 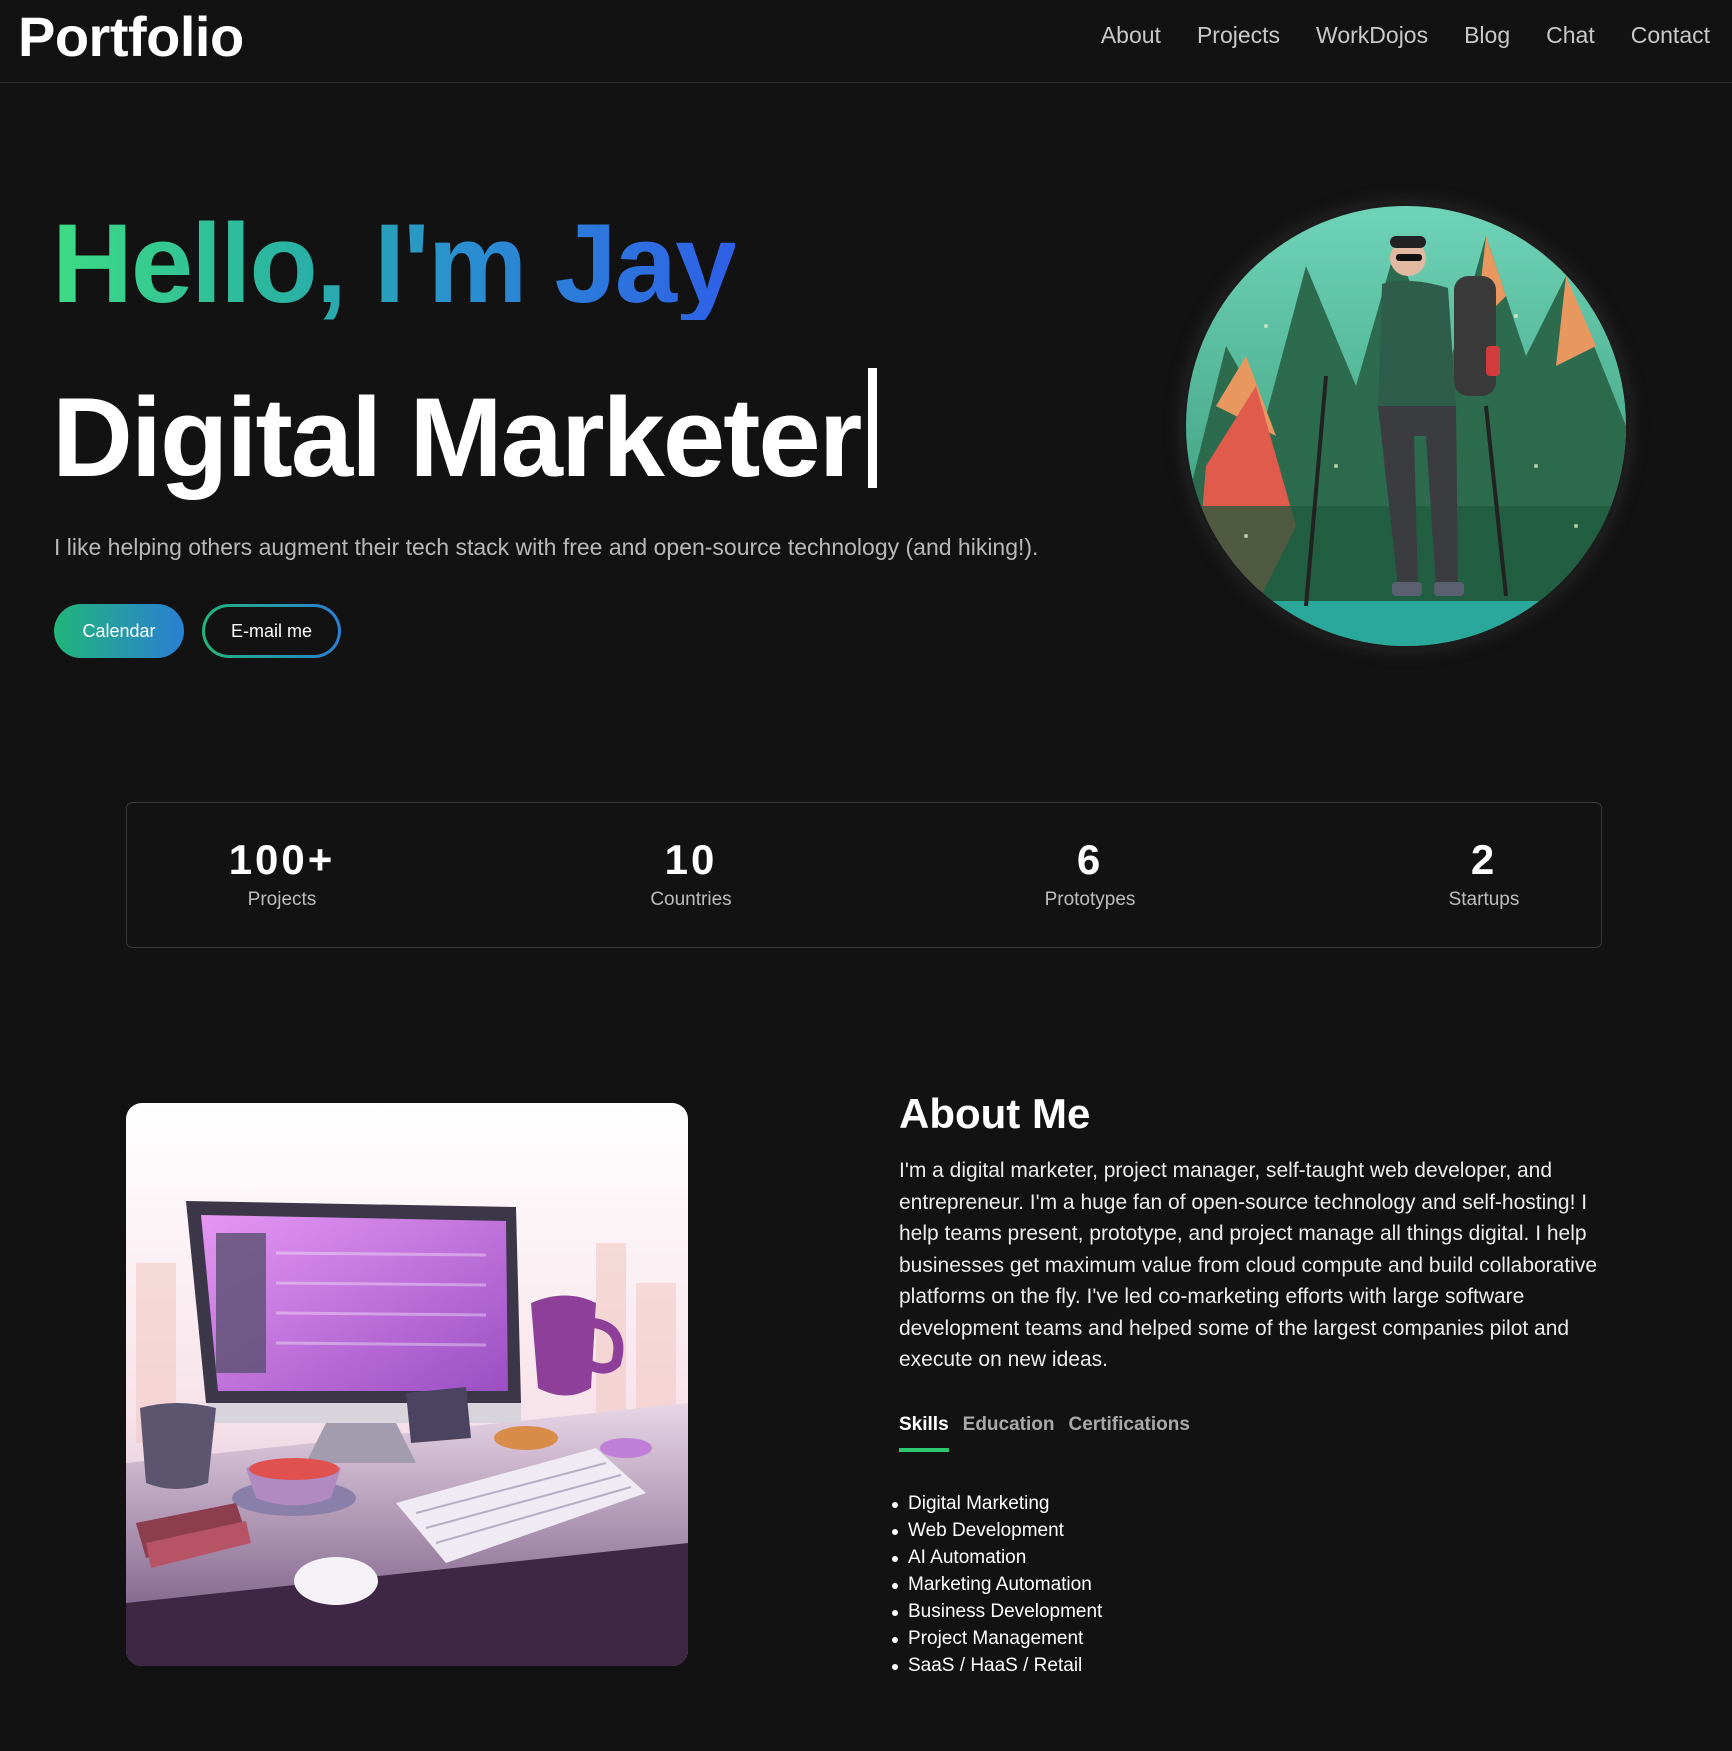 What do you see at coordinates (1484, 859) in the screenshot?
I see `stat-value: 2` at bounding box center [1484, 859].